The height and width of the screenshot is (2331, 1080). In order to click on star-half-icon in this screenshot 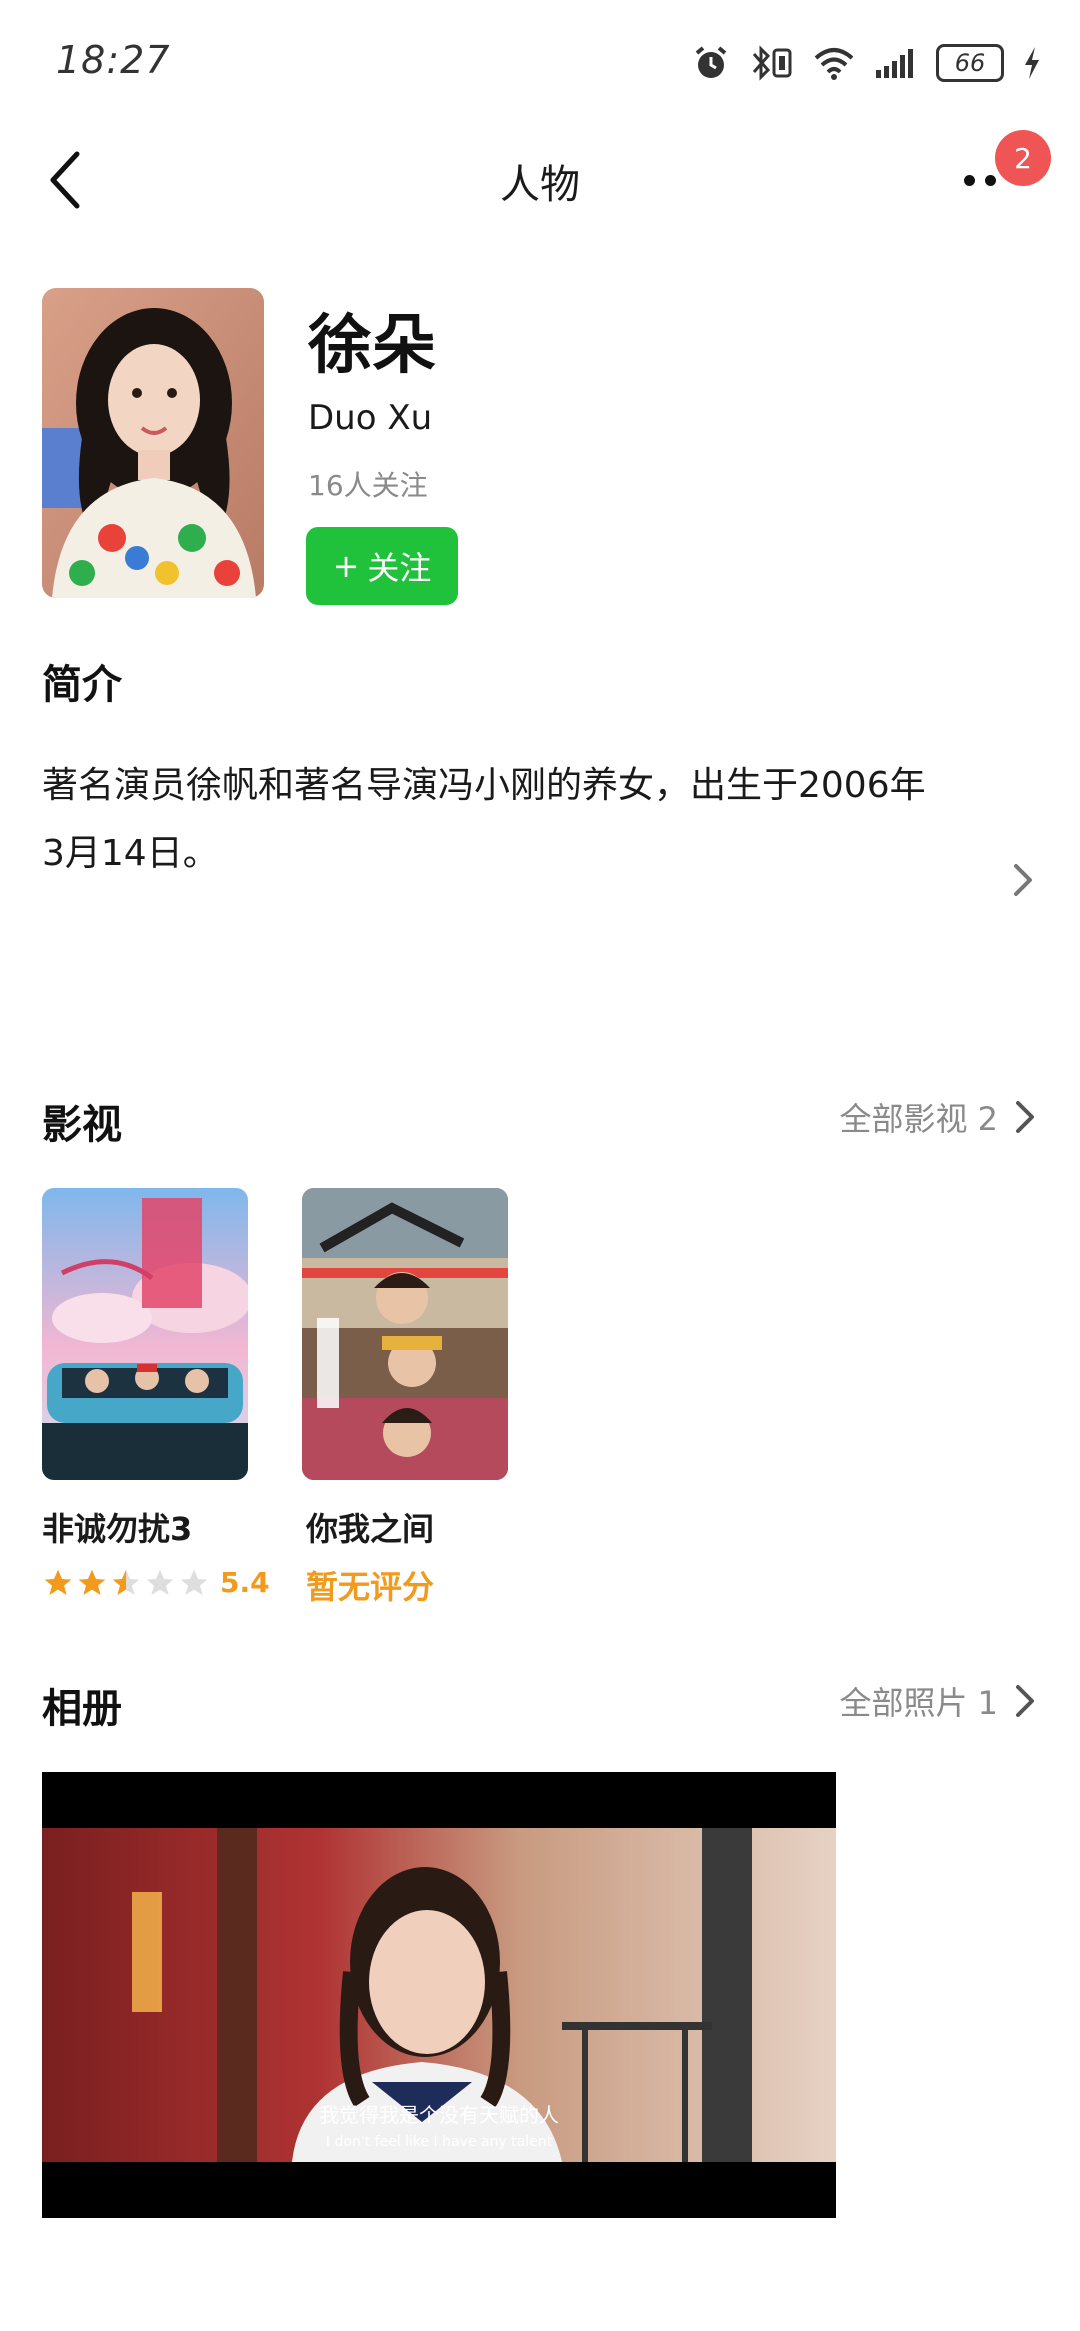, I will do `click(126, 1582)`.